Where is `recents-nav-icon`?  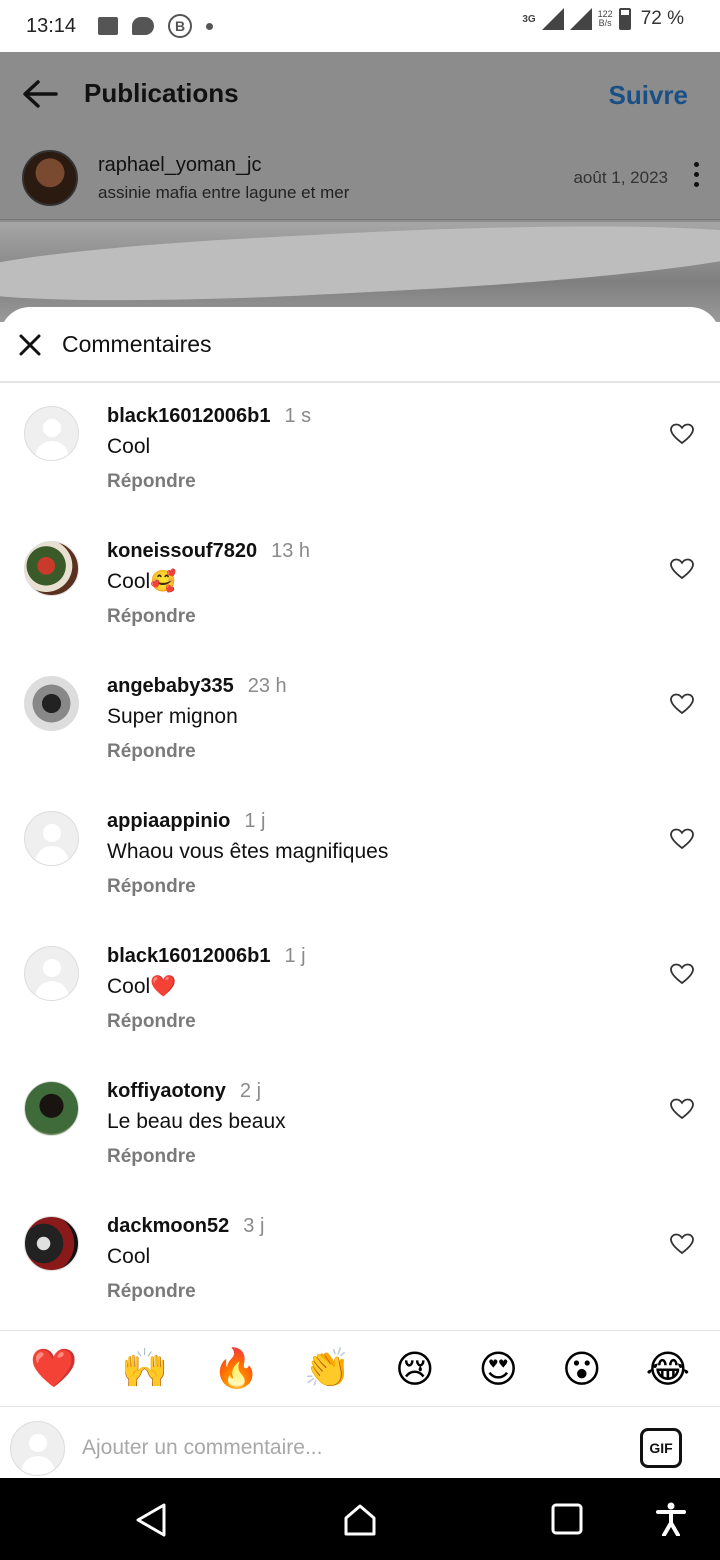 recents-nav-icon is located at coordinates (567, 1519).